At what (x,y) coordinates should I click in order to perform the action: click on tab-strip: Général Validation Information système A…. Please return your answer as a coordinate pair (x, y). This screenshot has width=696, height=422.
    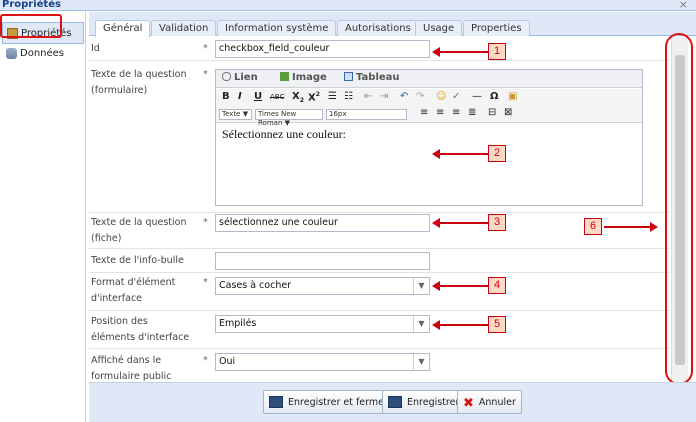
    Looking at the image, I should click on (392, 24).